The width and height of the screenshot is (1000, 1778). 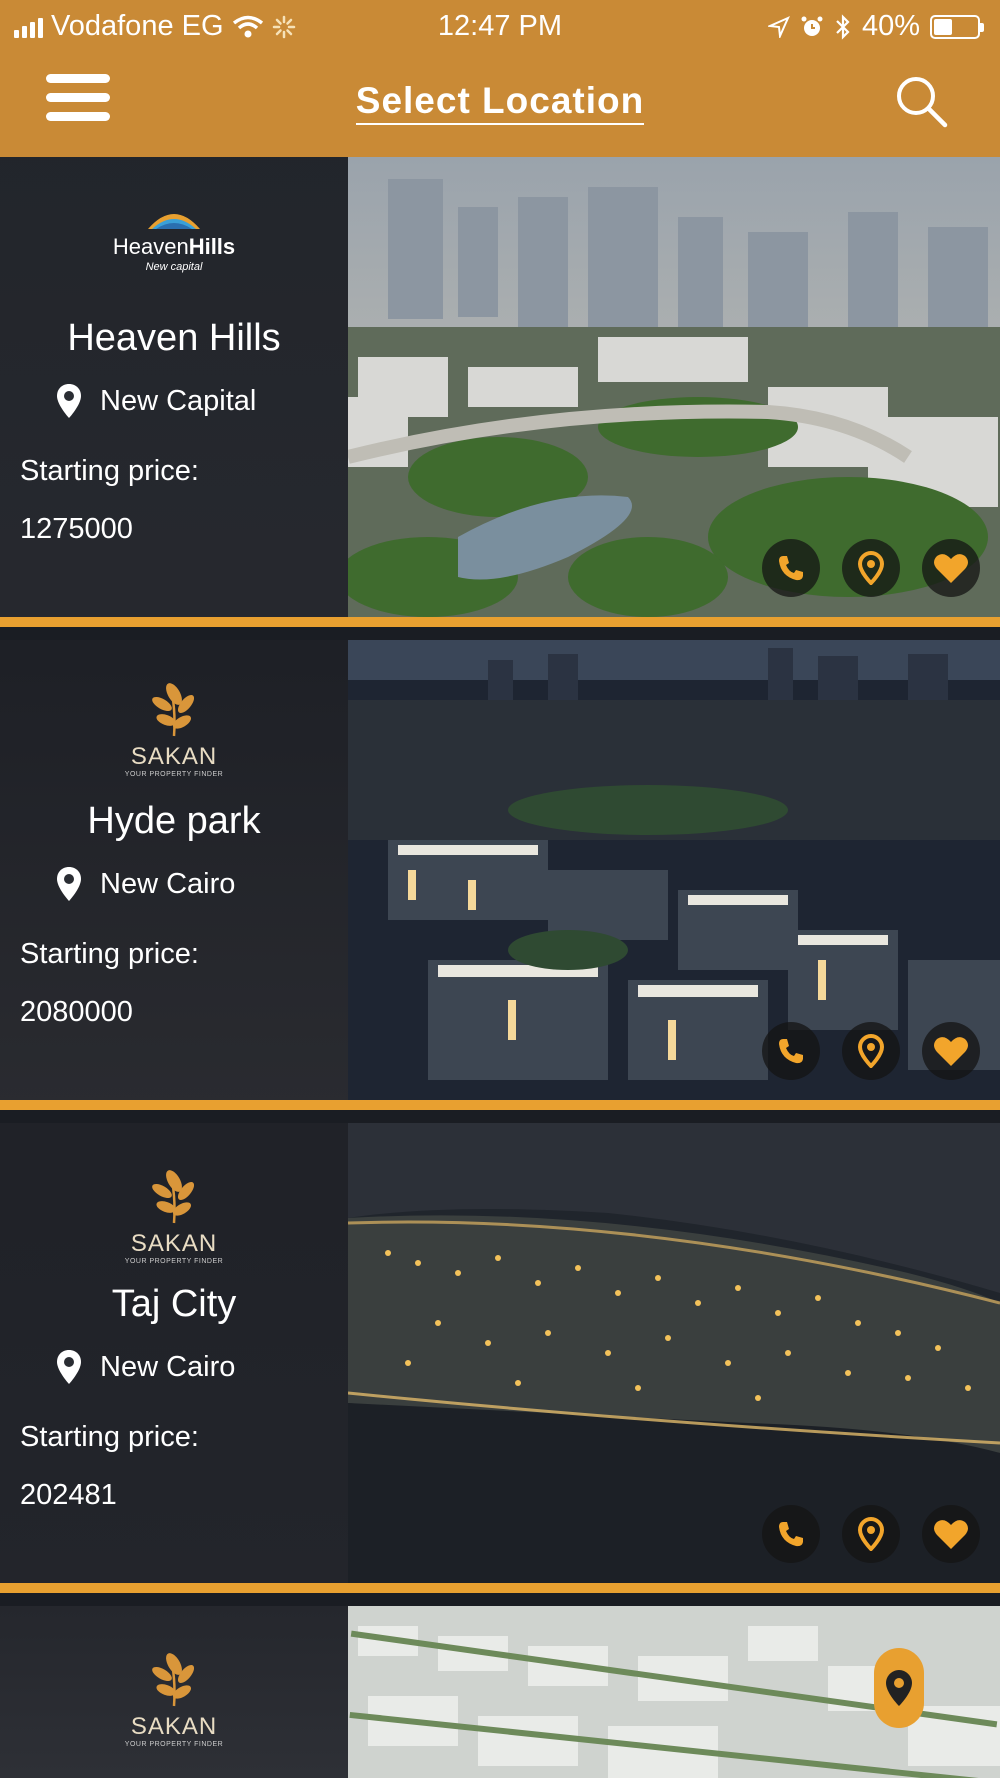 What do you see at coordinates (174, 338) in the screenshot?
I see `listing-name: Heaven Hills` at bounding box center [174, 338].